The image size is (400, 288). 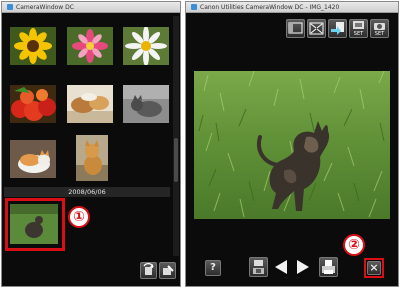 I want to click on next-image-button, so click(x=303, y=267).